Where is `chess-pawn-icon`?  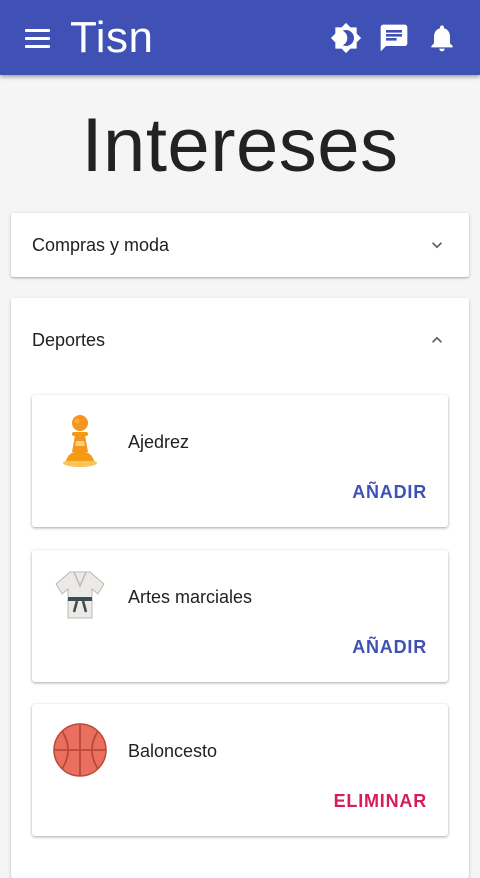
chess-pawn-icon is located at coordinates (80, 441).